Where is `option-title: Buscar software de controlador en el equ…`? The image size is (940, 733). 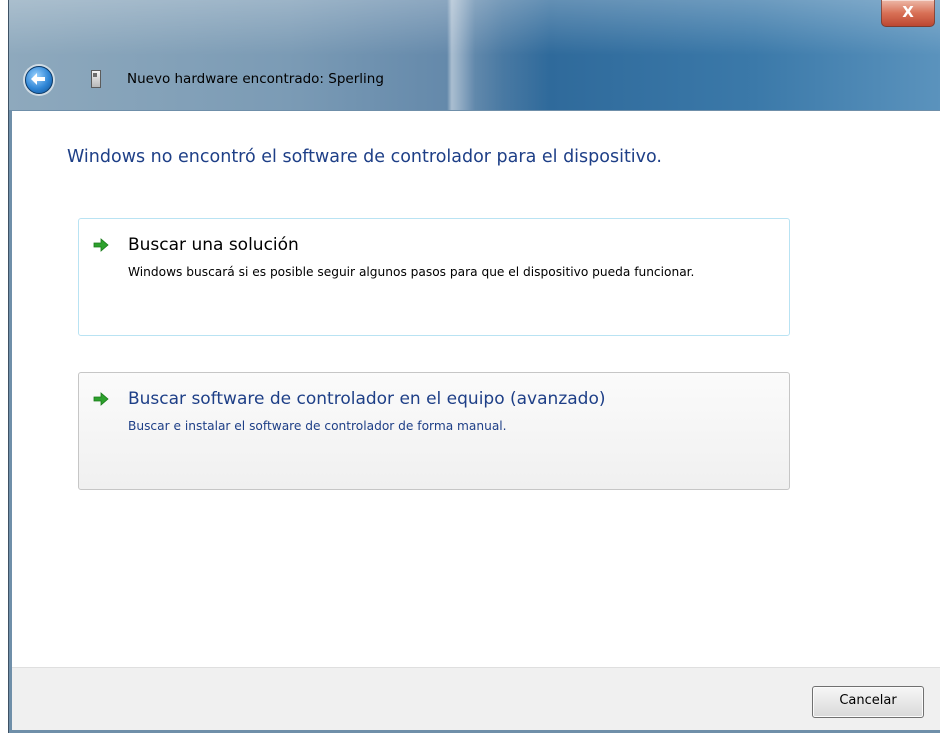
option-title: Buscar software de controlador en el equ… is located at coordinates (367, 399).